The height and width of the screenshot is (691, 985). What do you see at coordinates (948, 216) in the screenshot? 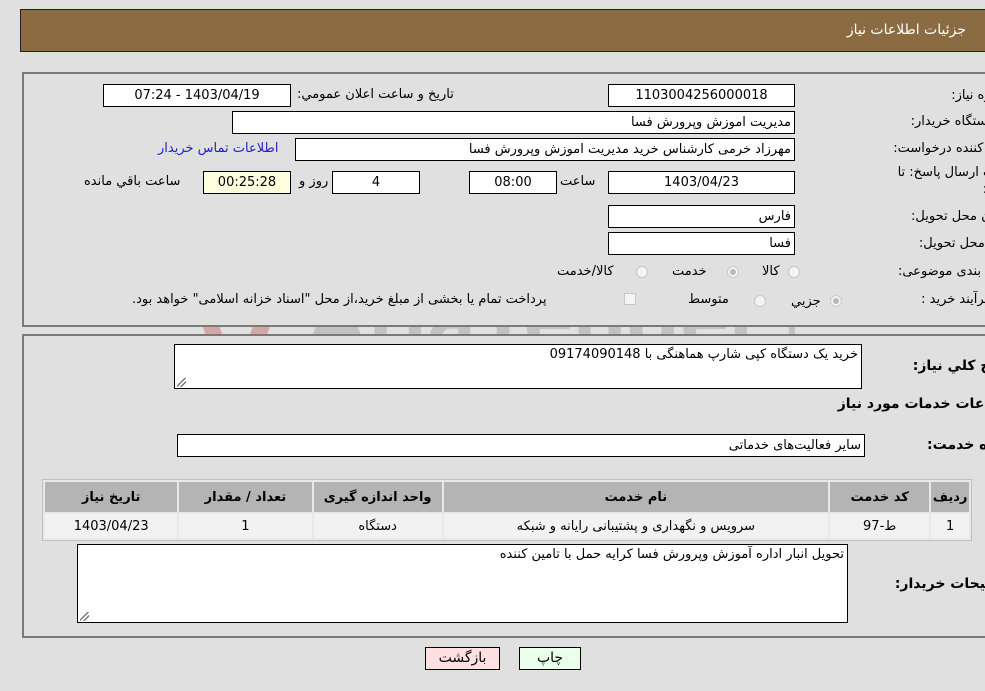
I see `province-label: استان محل تحويل:` at bounding box center [948, 216].